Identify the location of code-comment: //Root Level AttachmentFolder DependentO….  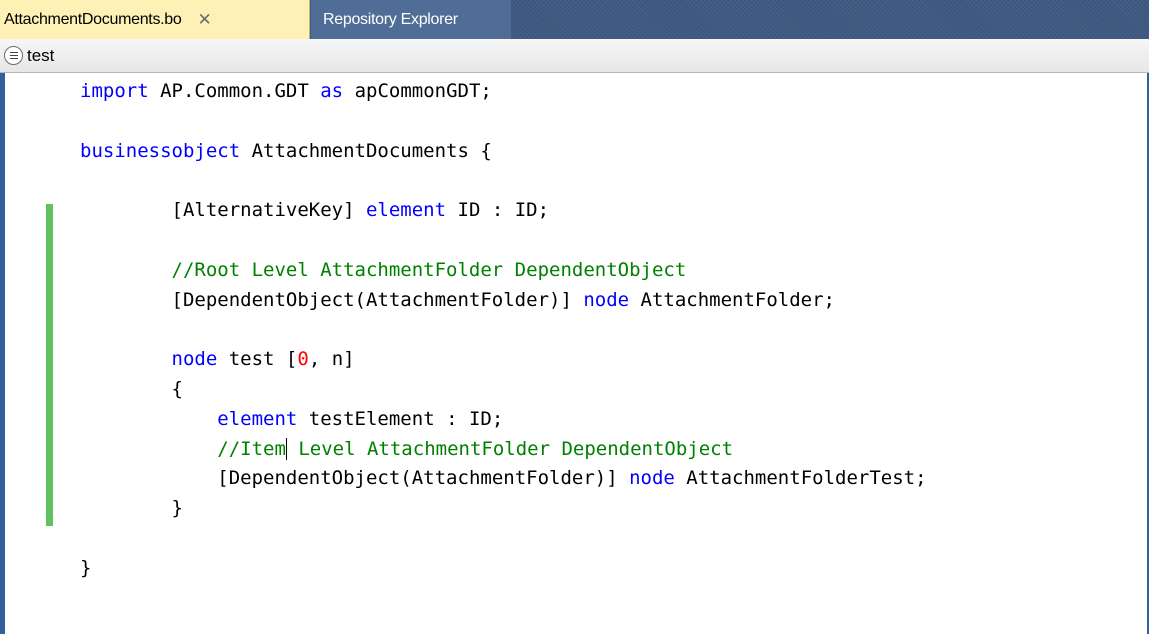
(429, 269).